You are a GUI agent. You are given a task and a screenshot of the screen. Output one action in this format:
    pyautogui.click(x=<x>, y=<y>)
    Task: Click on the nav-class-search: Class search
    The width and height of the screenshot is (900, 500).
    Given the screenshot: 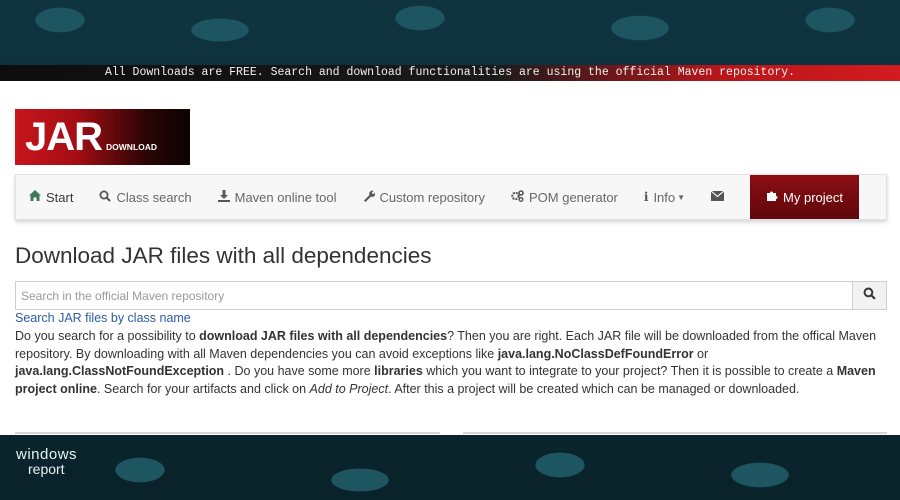 What is the action you would take?
    pyautogui.click(x=145, y=197)
    